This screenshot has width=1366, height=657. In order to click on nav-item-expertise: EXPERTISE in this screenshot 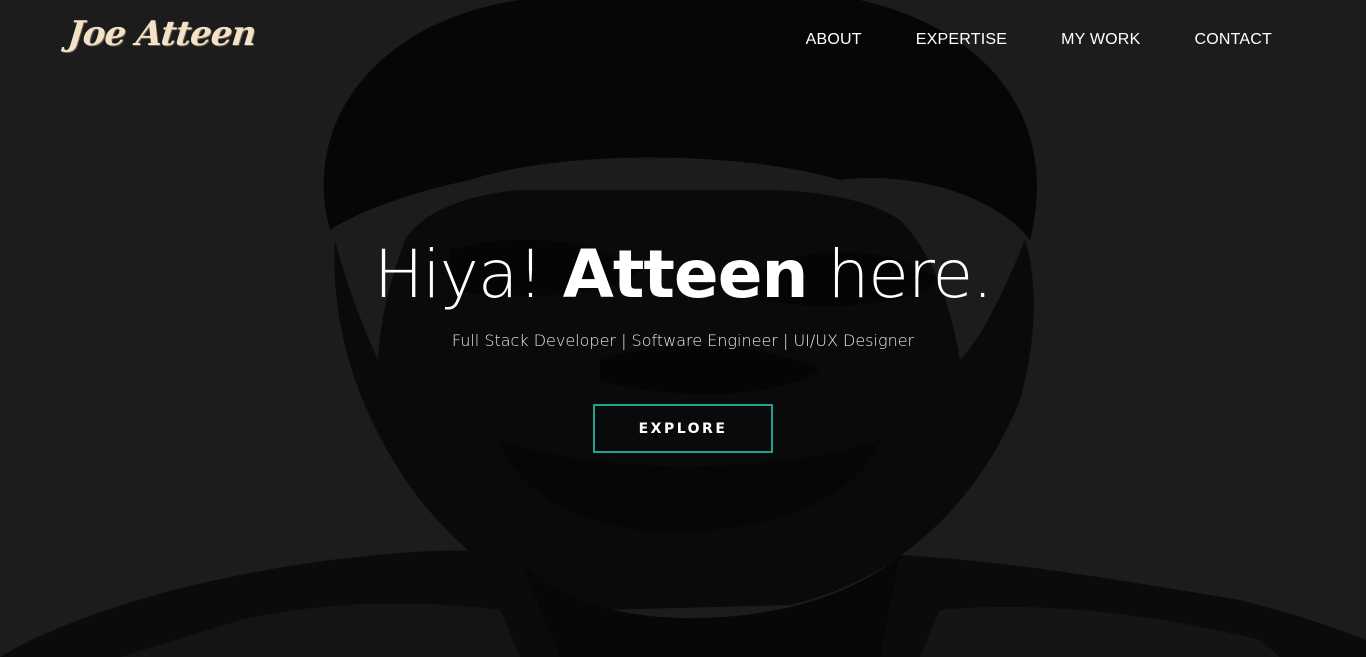, I will do `click(961, 40)`.